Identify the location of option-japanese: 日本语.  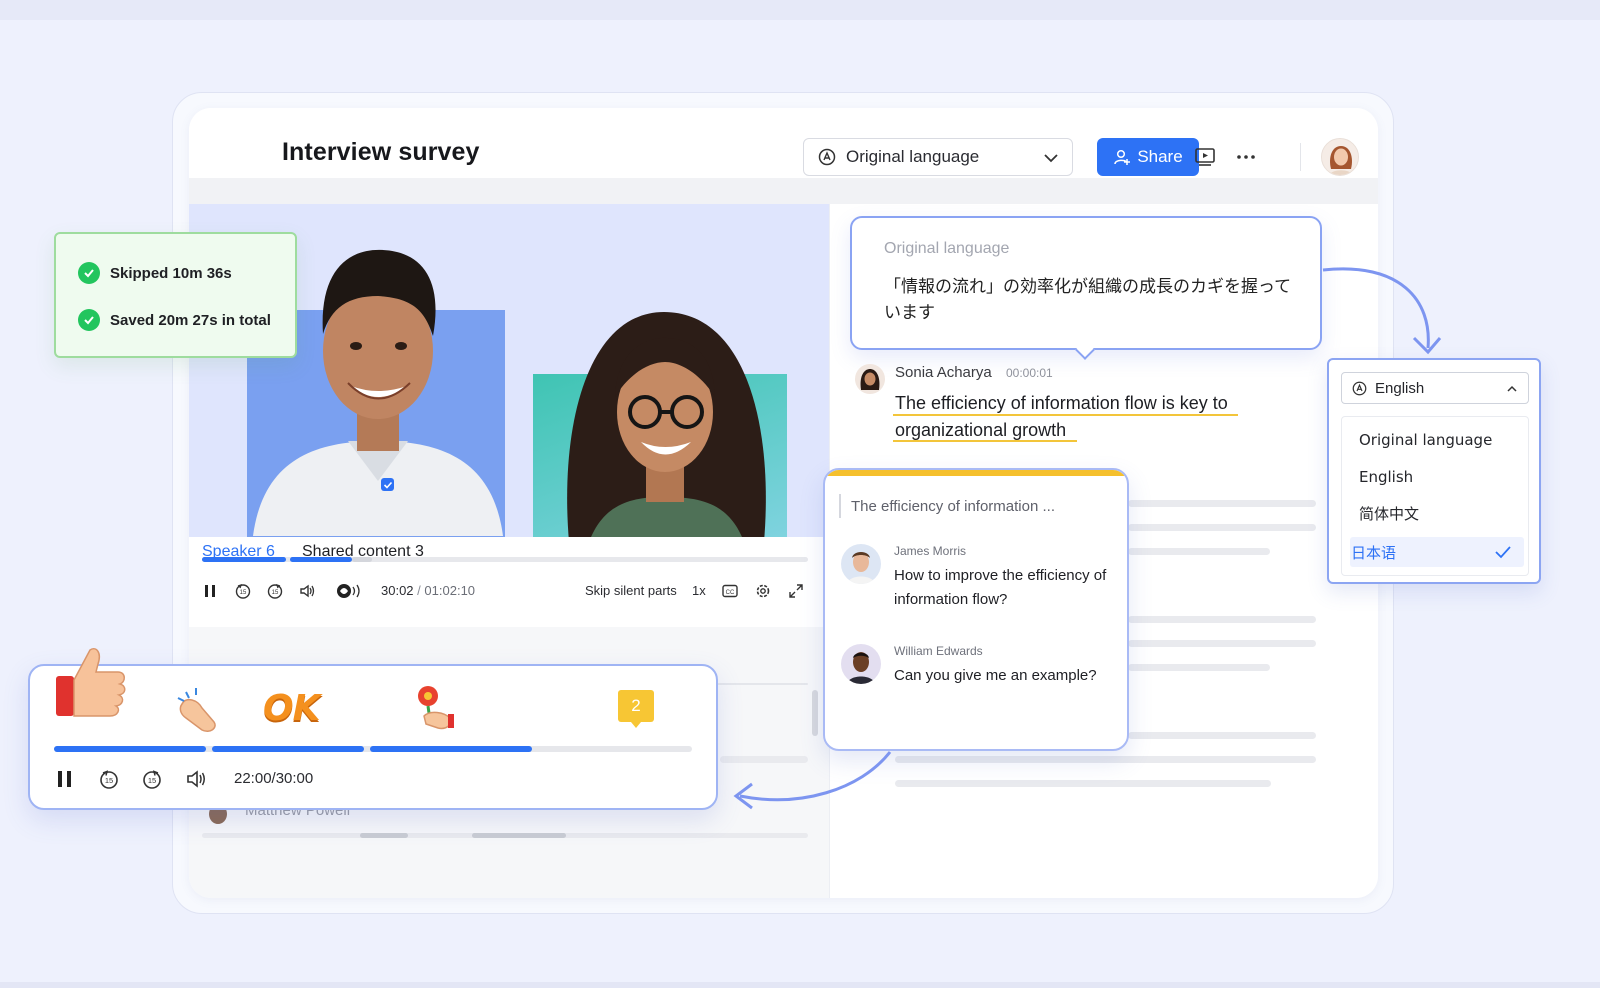
(1373, 552).